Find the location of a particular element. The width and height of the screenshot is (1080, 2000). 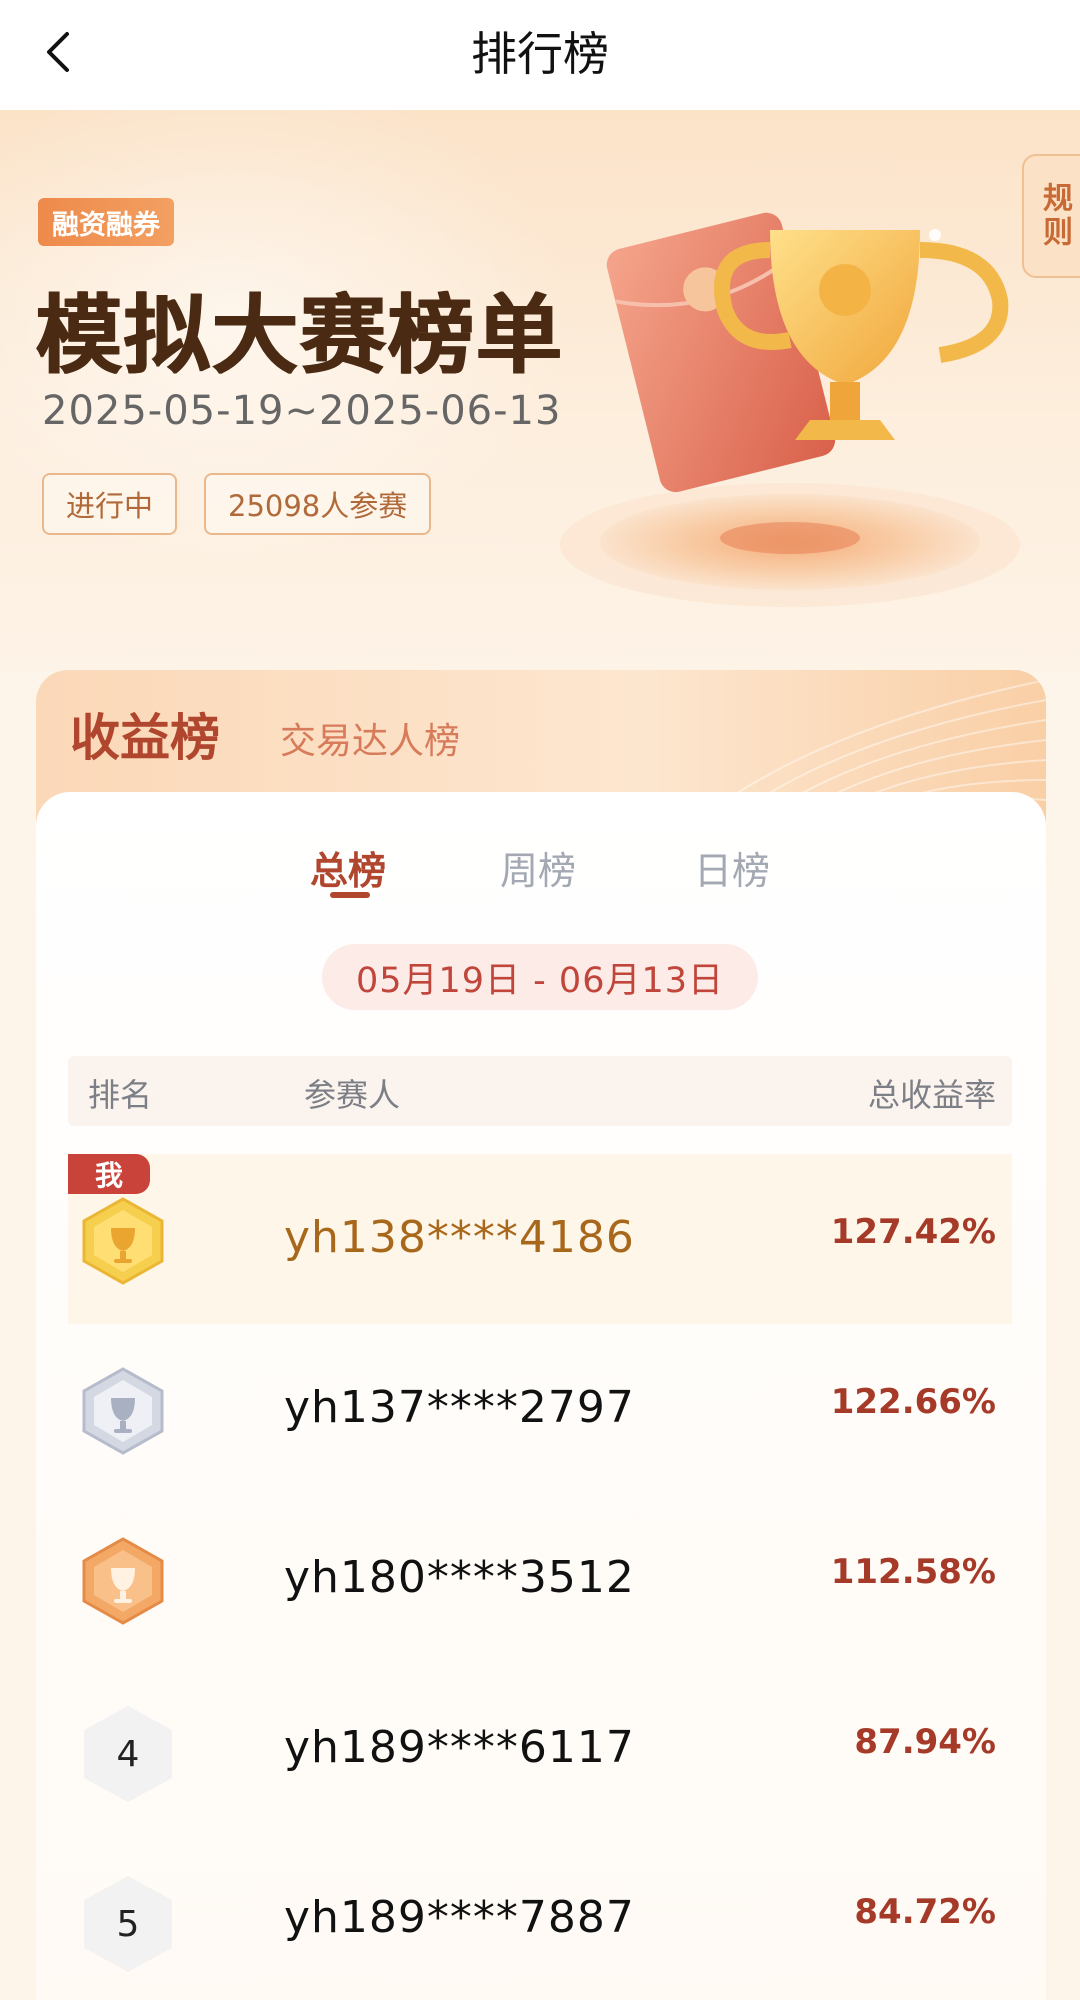

total-return-rate: 127.42% is located at coordinates (913, 1232).